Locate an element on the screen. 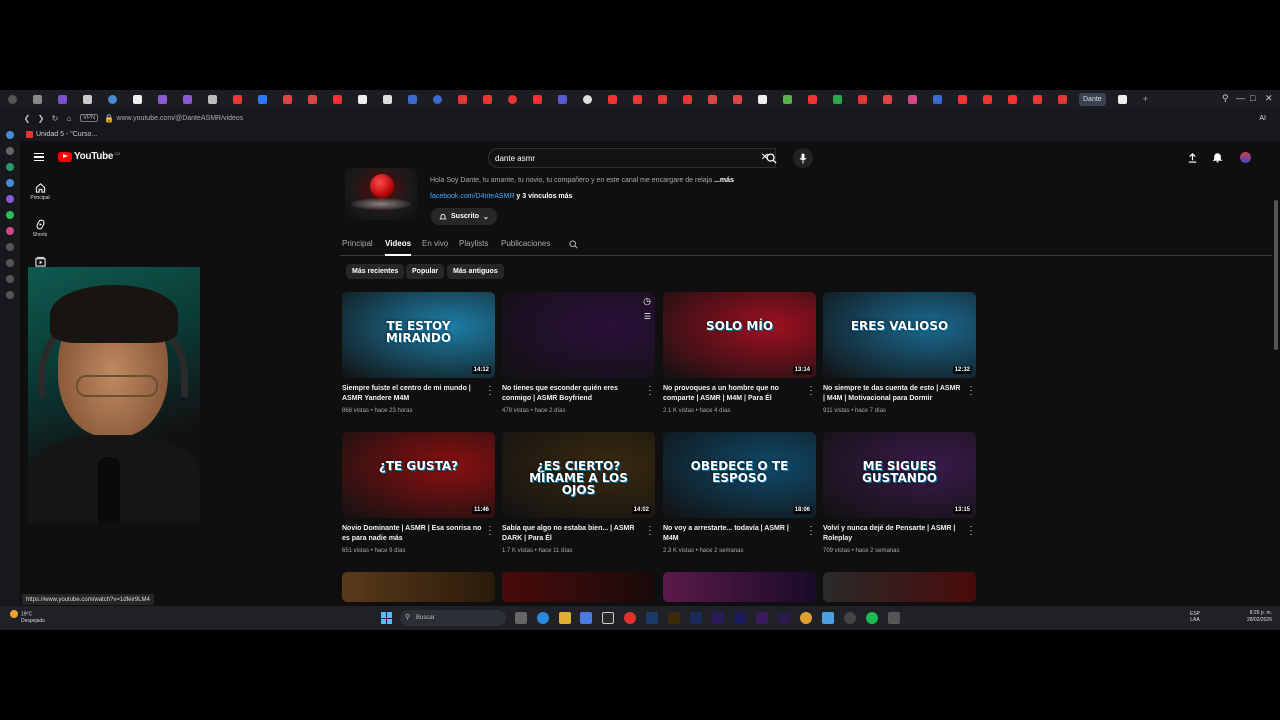  maximize-icon: □ is located at coordinates (1252, 98).